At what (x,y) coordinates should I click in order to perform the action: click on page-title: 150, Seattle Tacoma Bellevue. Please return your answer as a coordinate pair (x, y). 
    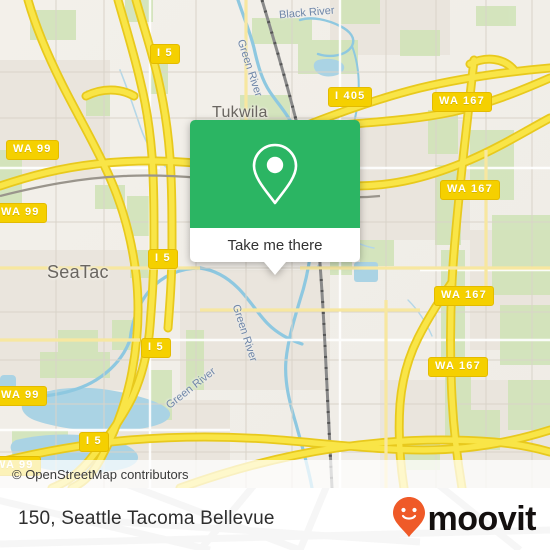
    Looking at the image, I should click on (146, 518).